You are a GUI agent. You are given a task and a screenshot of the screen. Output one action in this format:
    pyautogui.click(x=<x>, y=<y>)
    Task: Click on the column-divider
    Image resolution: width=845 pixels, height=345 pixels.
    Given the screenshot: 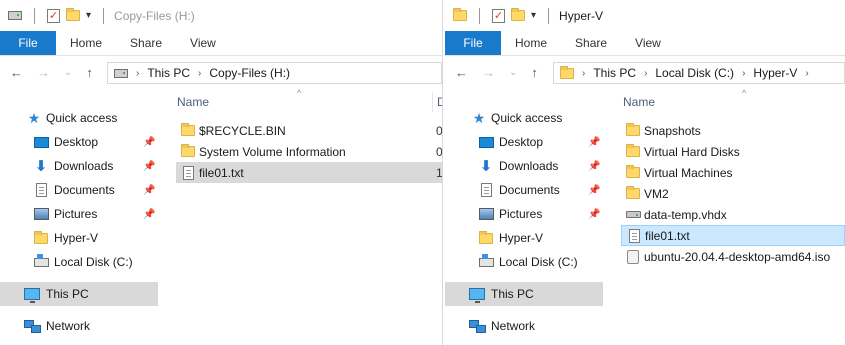 What is the action you would take?
    pyautogui.click(x=432, y=102)
    